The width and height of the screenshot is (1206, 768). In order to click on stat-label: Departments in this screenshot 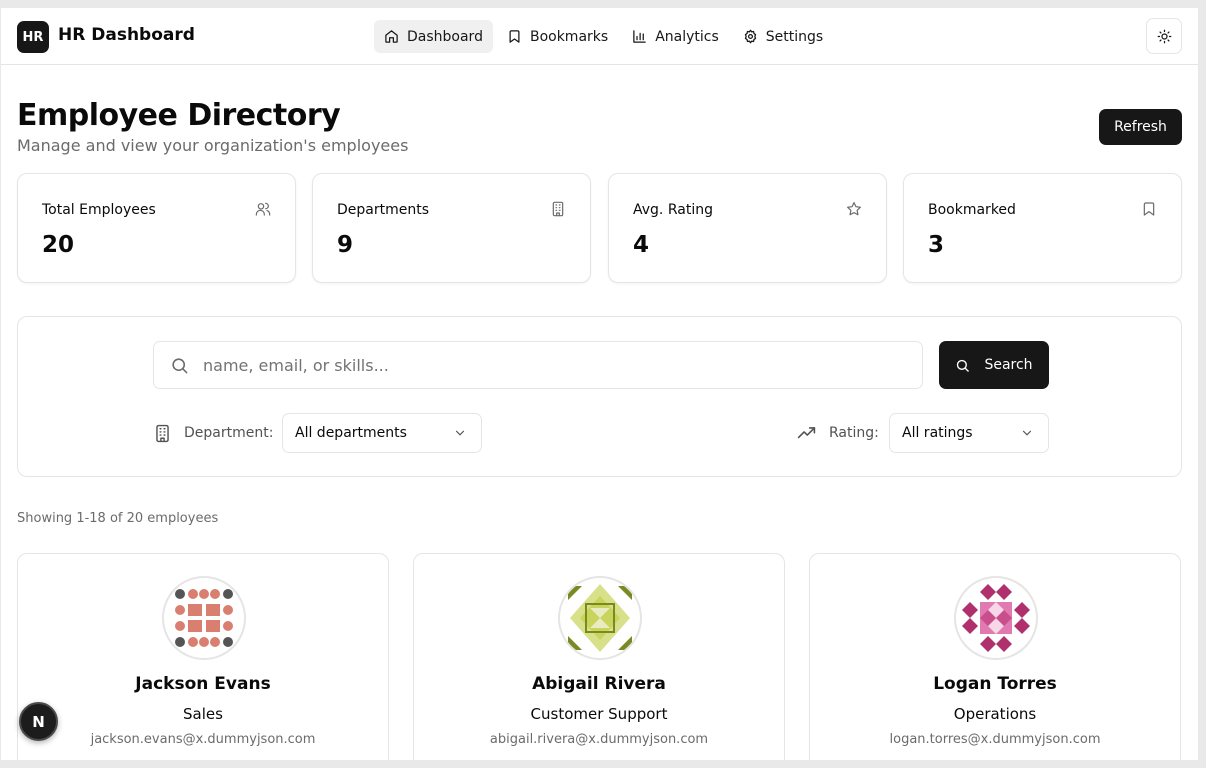, I will do `click(383, 210)`.